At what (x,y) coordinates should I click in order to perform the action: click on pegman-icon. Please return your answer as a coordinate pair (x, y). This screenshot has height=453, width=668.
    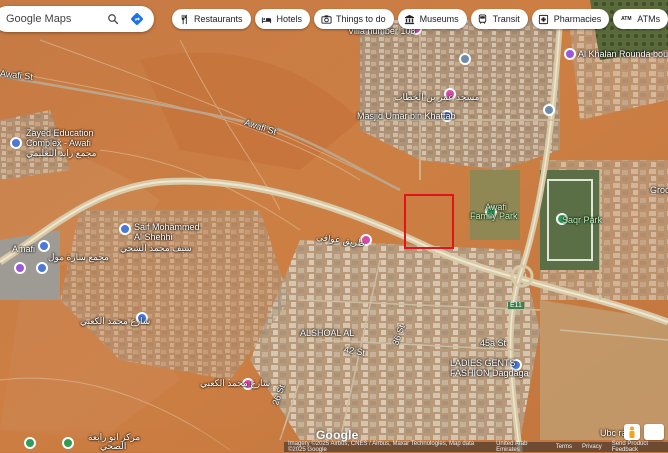
    Looking at the image, I should click on (632, 432).